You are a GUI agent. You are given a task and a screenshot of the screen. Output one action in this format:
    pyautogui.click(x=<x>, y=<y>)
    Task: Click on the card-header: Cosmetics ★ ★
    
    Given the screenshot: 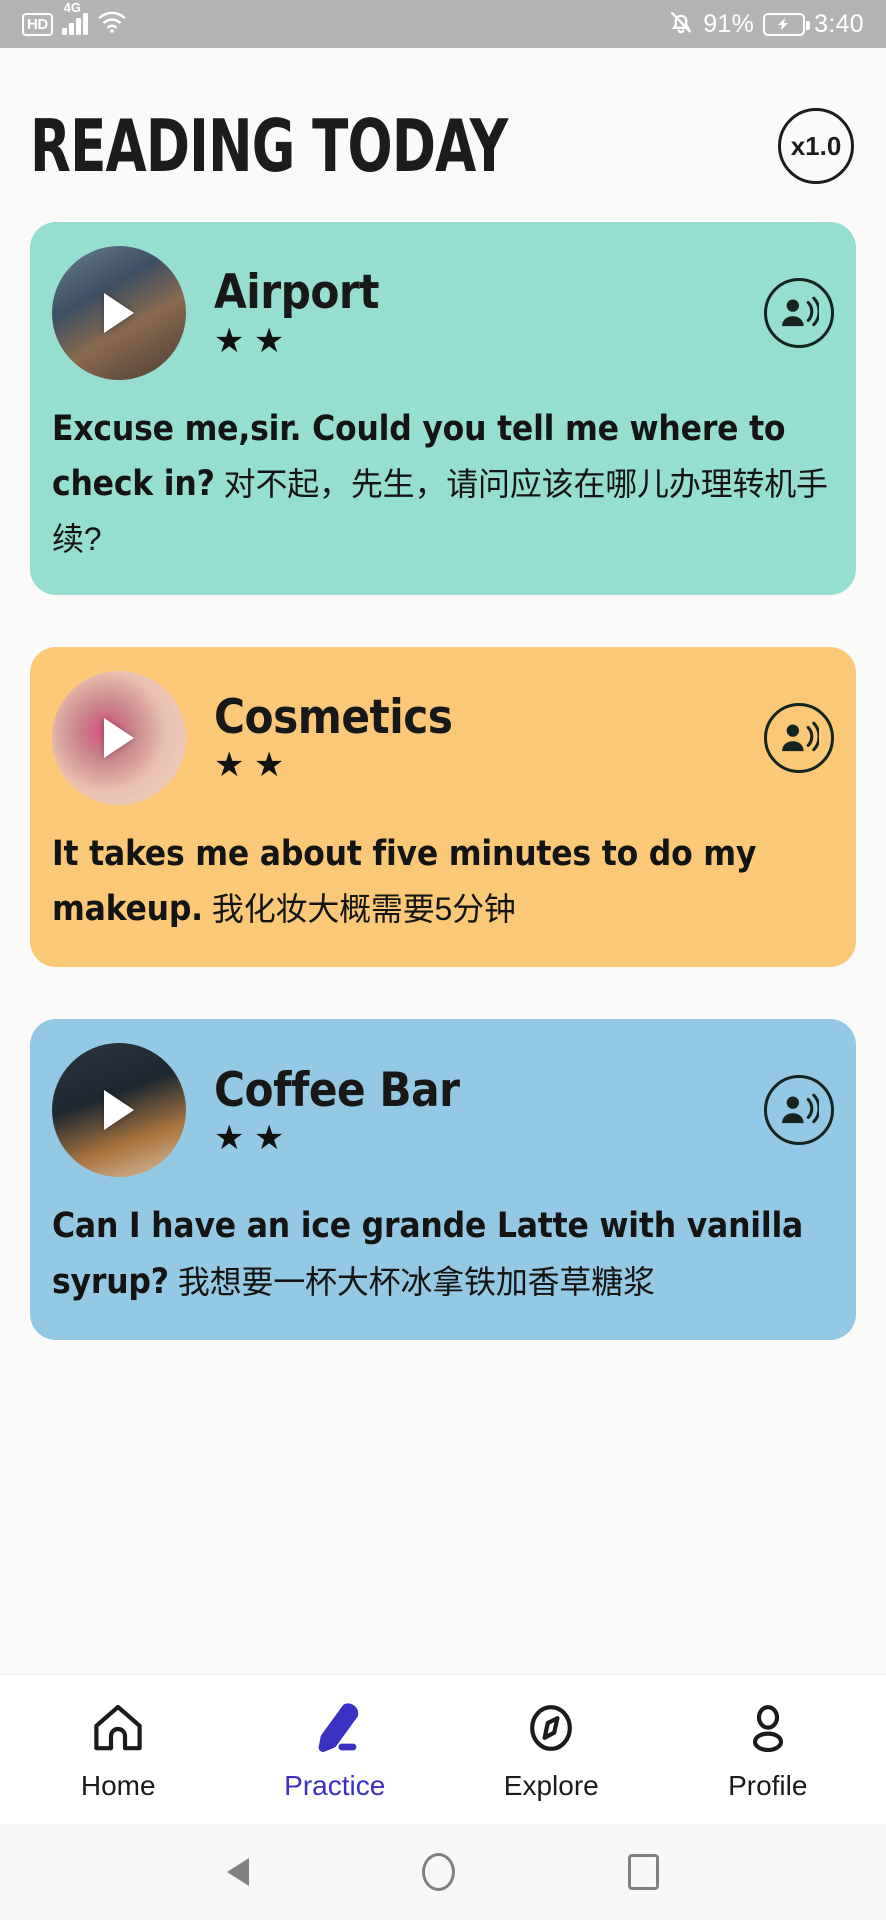 What is the action you would take?
    pyautogui.click(x=443, y=737)
    